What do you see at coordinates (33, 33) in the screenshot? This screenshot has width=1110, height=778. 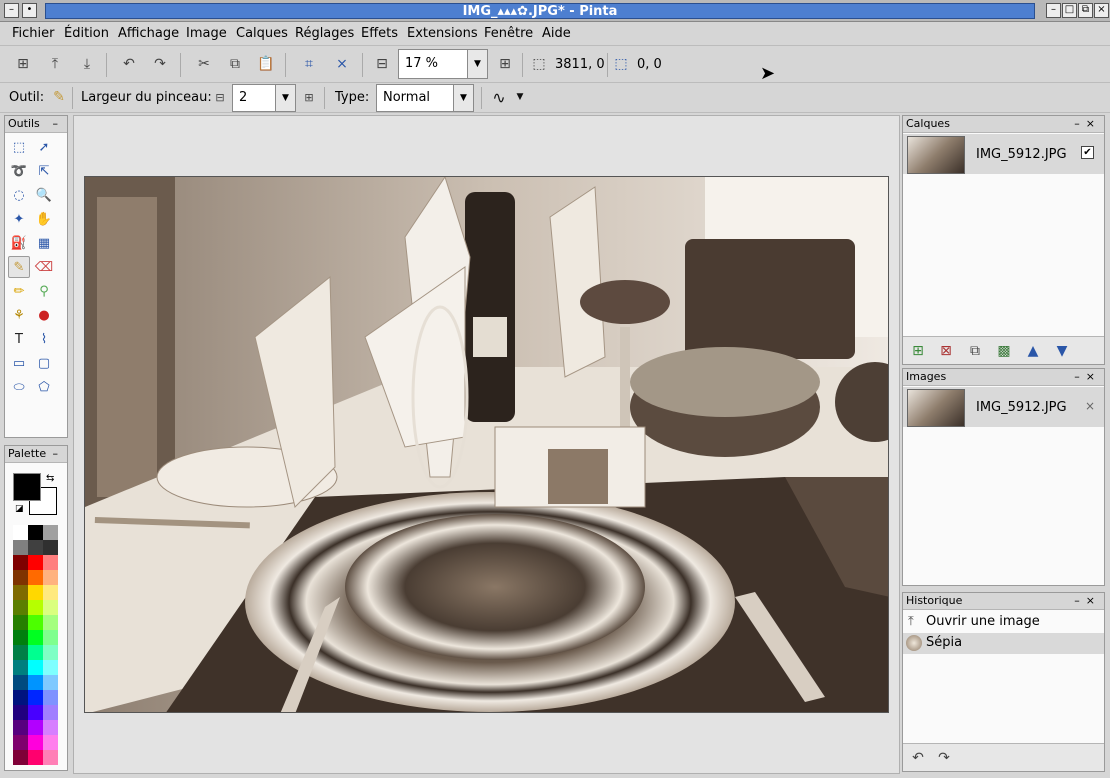 I see `menu-fichier: Fichier` at bounding box center [33, 33].